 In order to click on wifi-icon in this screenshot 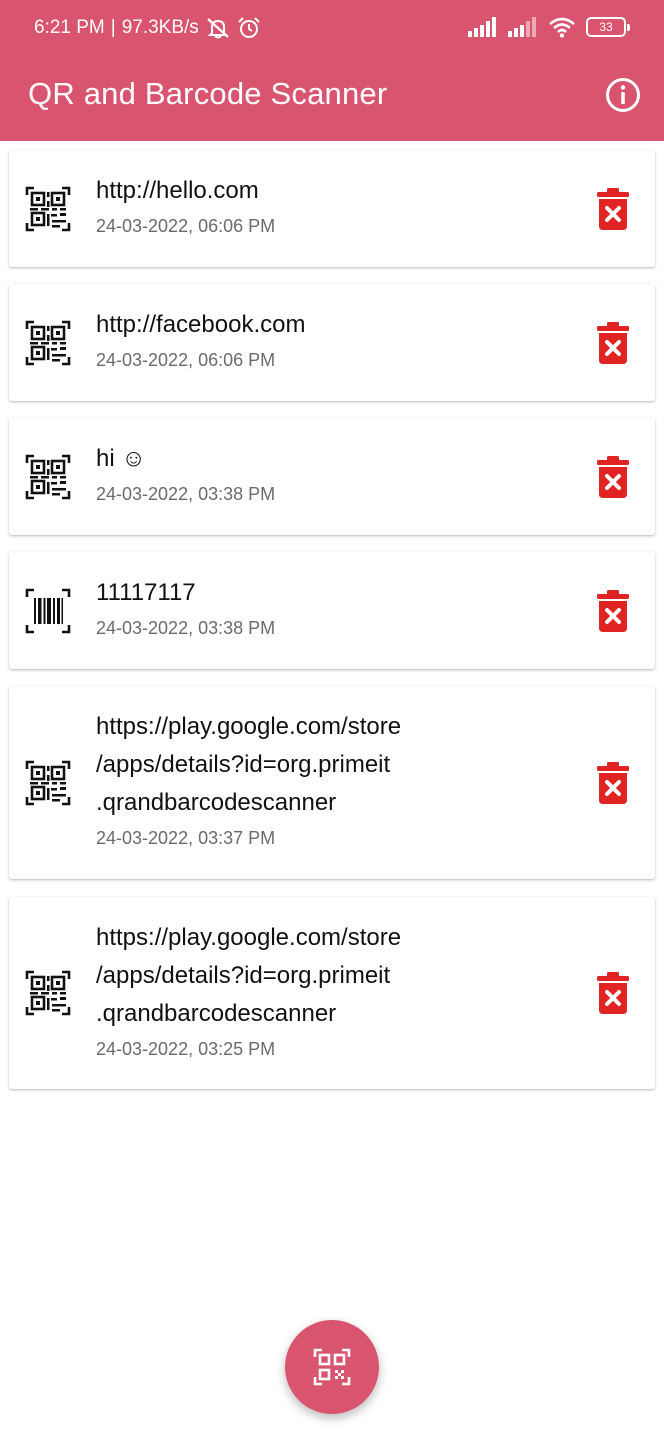, I will do `click(562, 27)`.